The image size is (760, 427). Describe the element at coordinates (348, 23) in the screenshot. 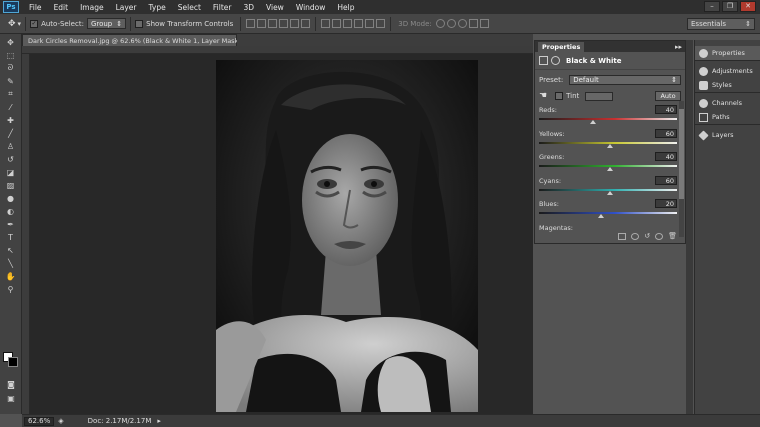

I see `distribute-bottom-icon` at that location.